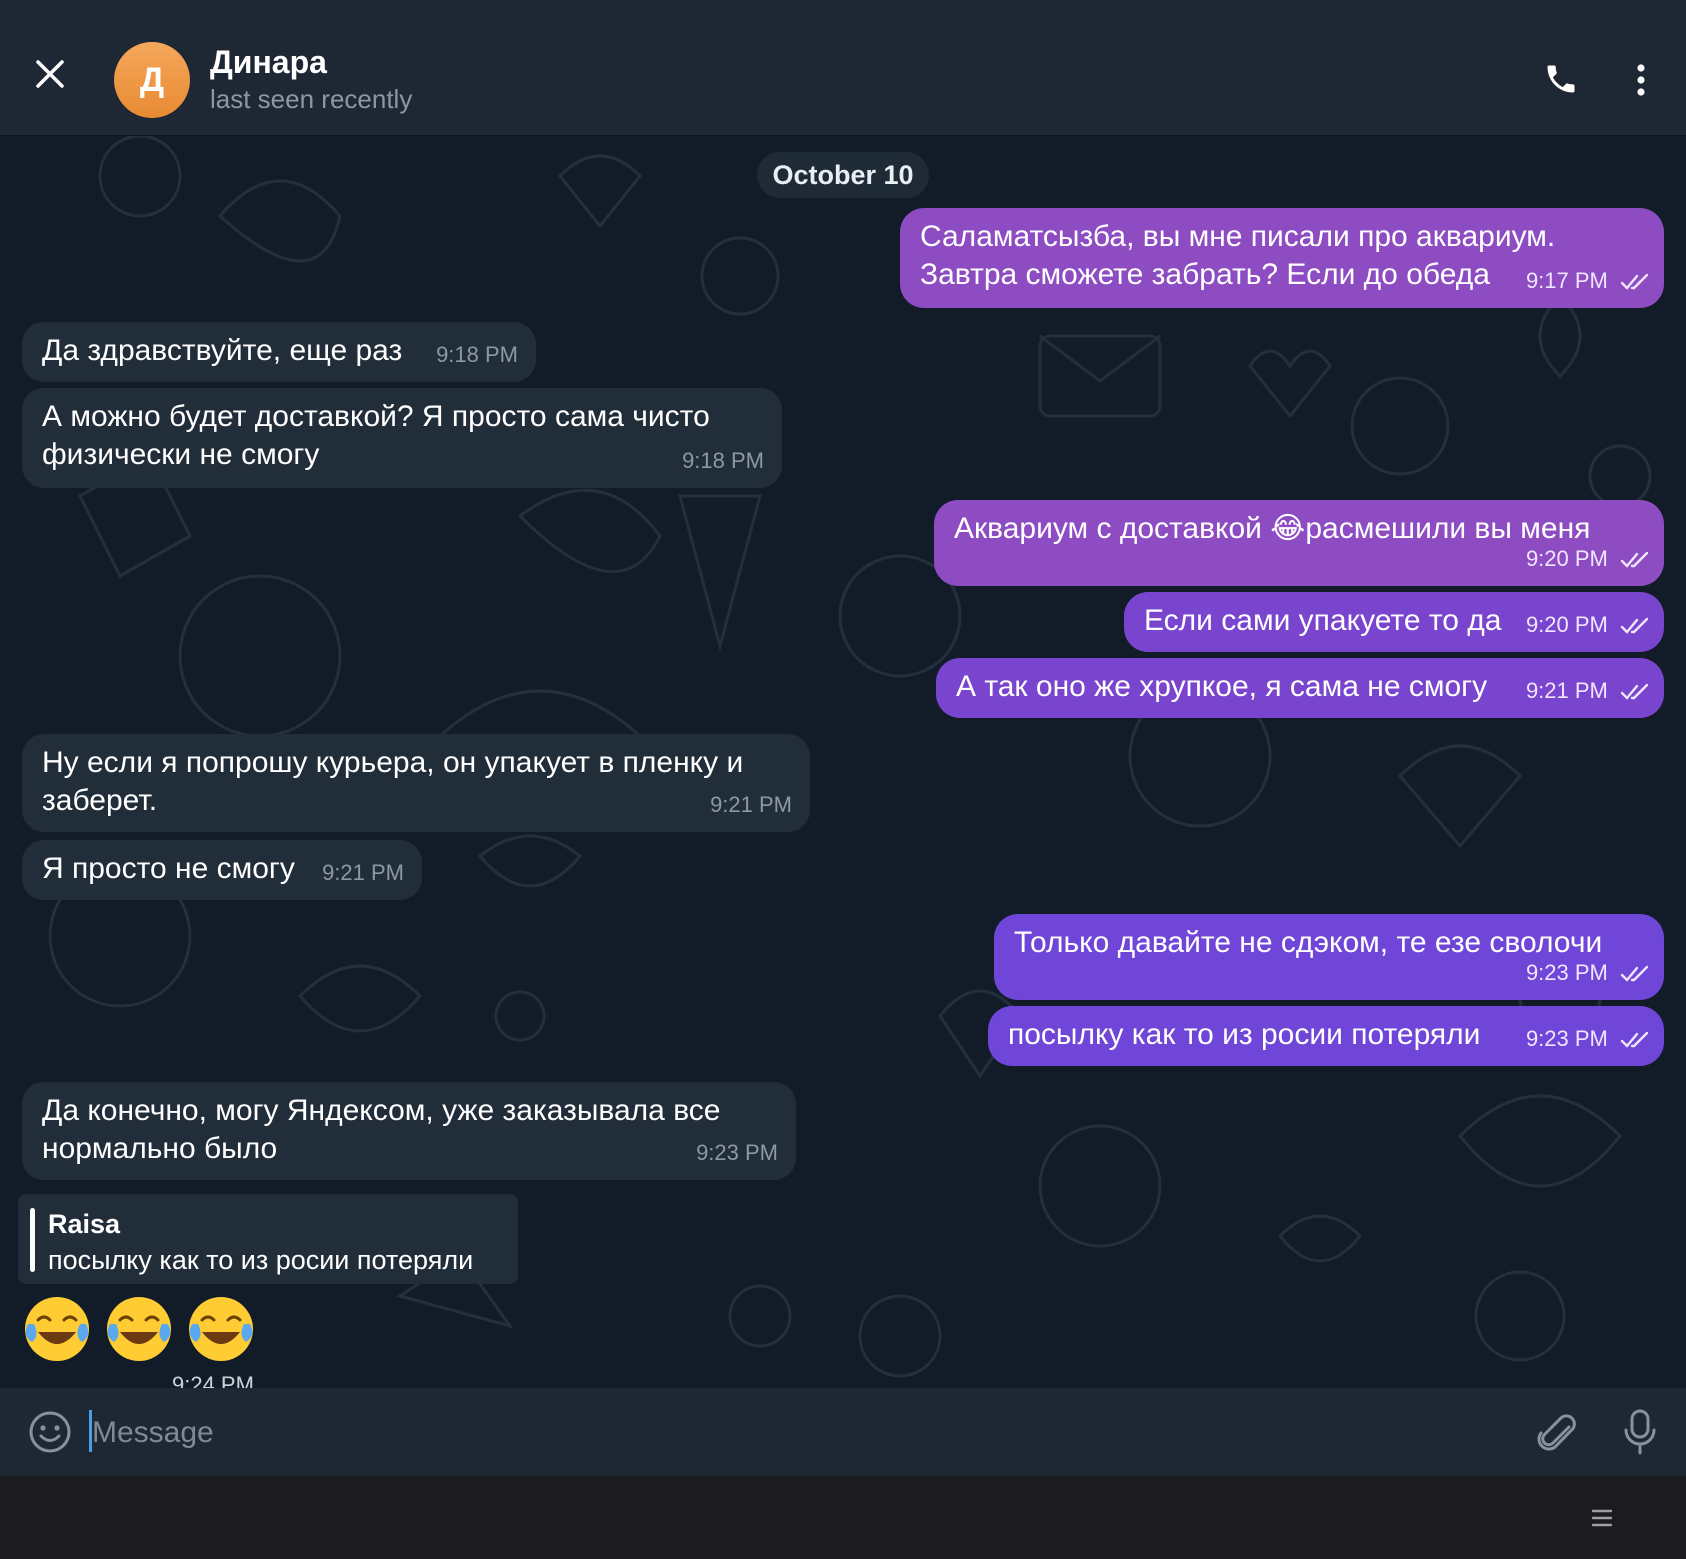 The image size is (1686, 1559). I want to click on smile-icon, so click(50, 1432).